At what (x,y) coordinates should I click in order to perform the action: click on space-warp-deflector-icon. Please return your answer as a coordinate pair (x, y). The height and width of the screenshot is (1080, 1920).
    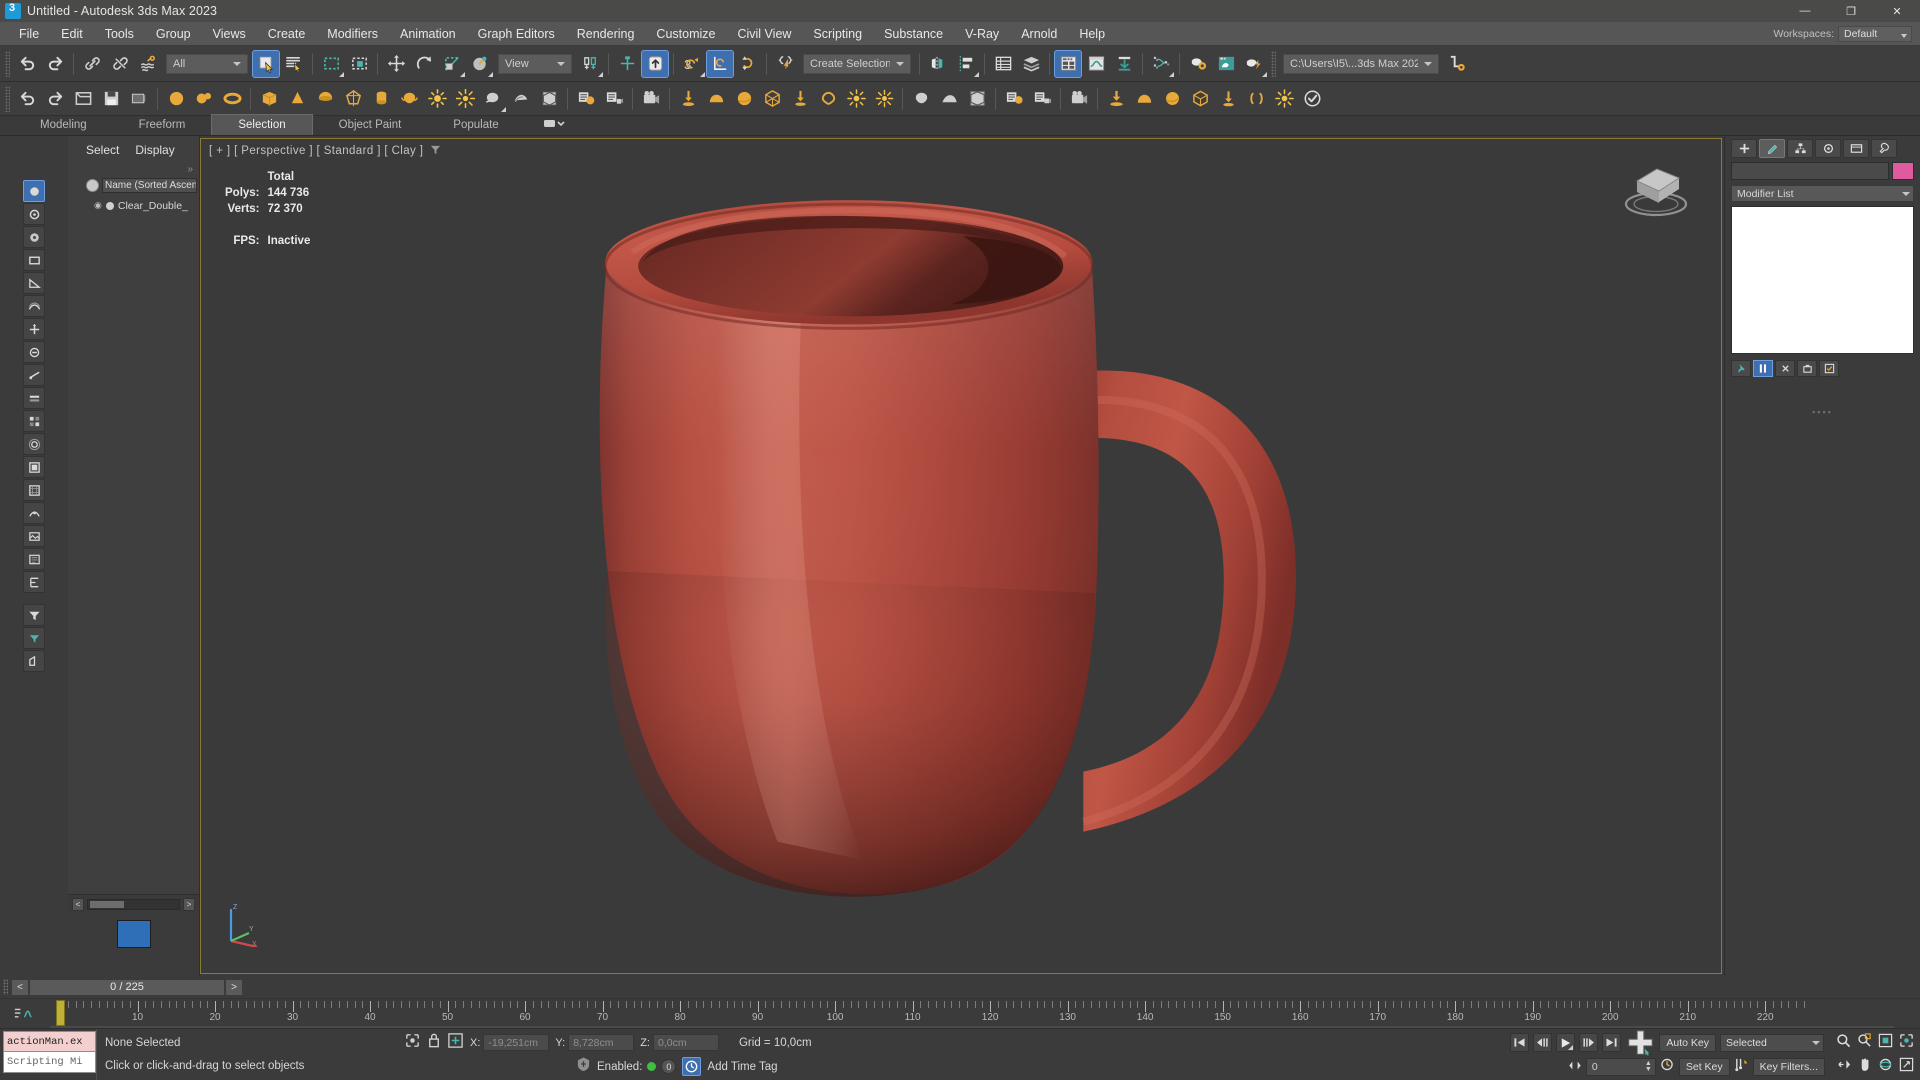
    Looking at the image, I should click on (716, 99).